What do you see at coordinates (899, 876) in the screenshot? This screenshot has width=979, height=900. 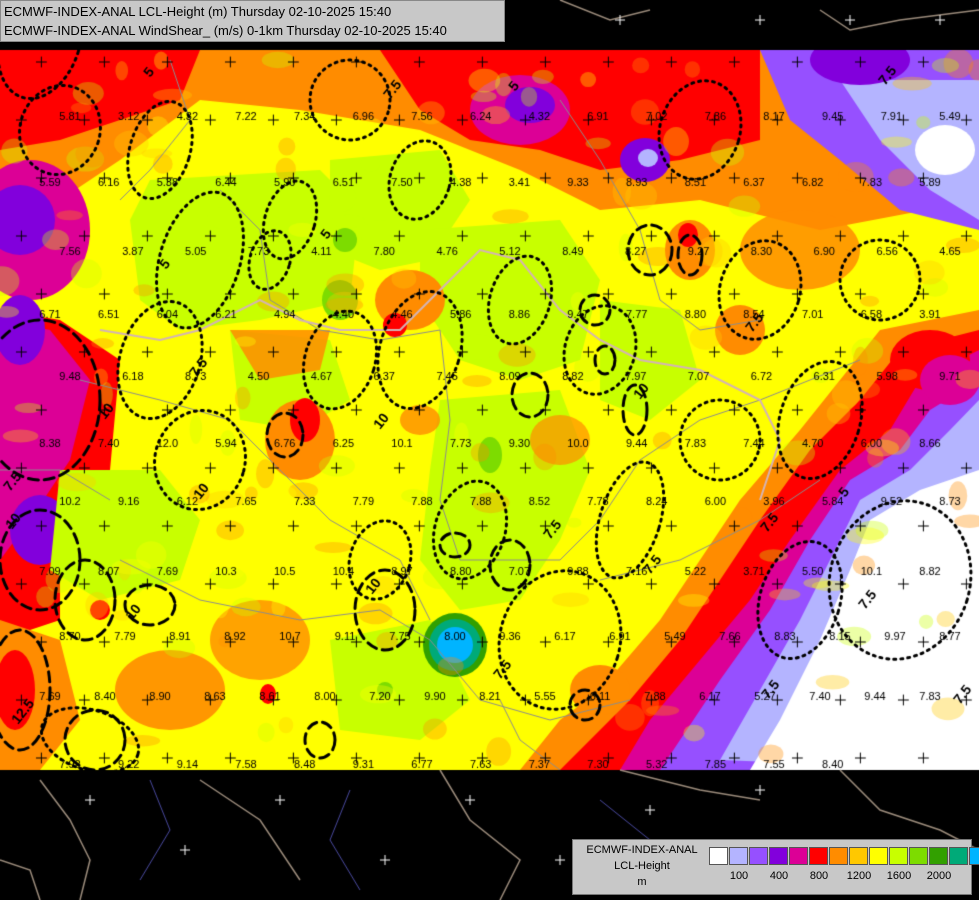 I see `legend-tick-label: 1600` at bounding box center [899, 876].